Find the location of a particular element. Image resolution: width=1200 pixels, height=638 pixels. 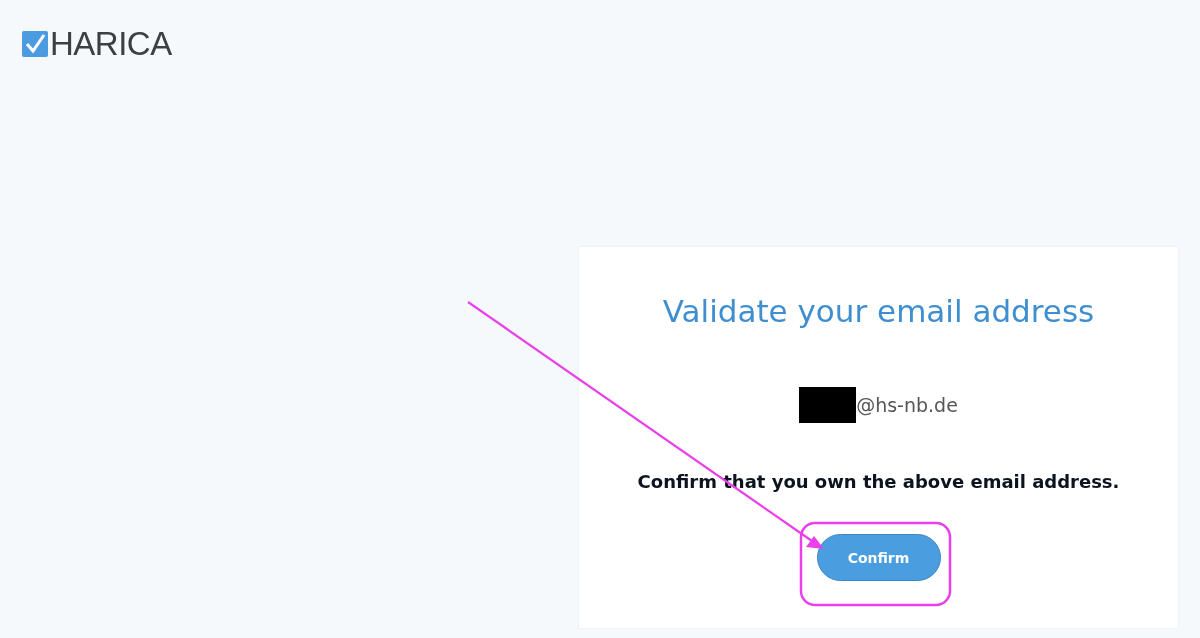

card-title: Validate your email address is located at coordinates (878, 311).